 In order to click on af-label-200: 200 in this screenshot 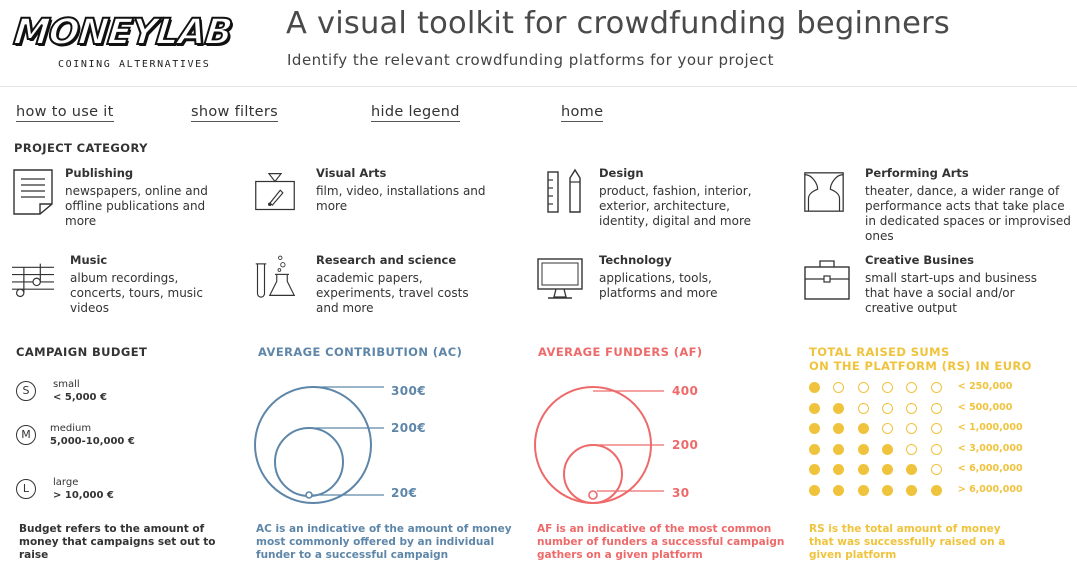, I will do `click(685, 445)`.